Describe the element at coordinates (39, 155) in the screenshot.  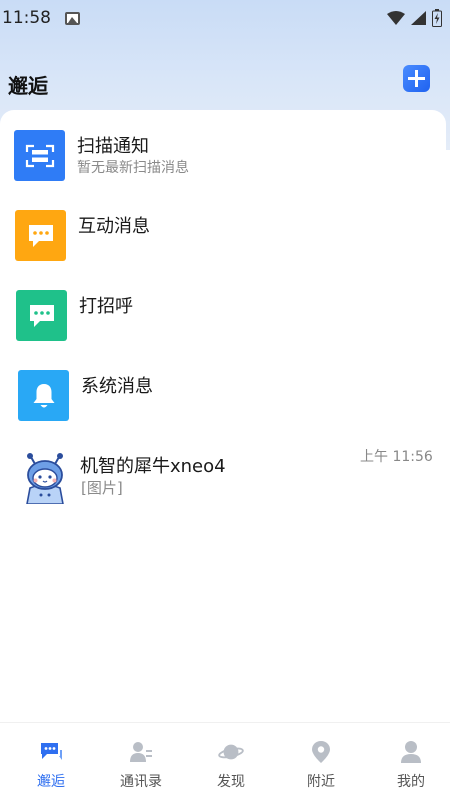
I see `scan-icon` at that location.